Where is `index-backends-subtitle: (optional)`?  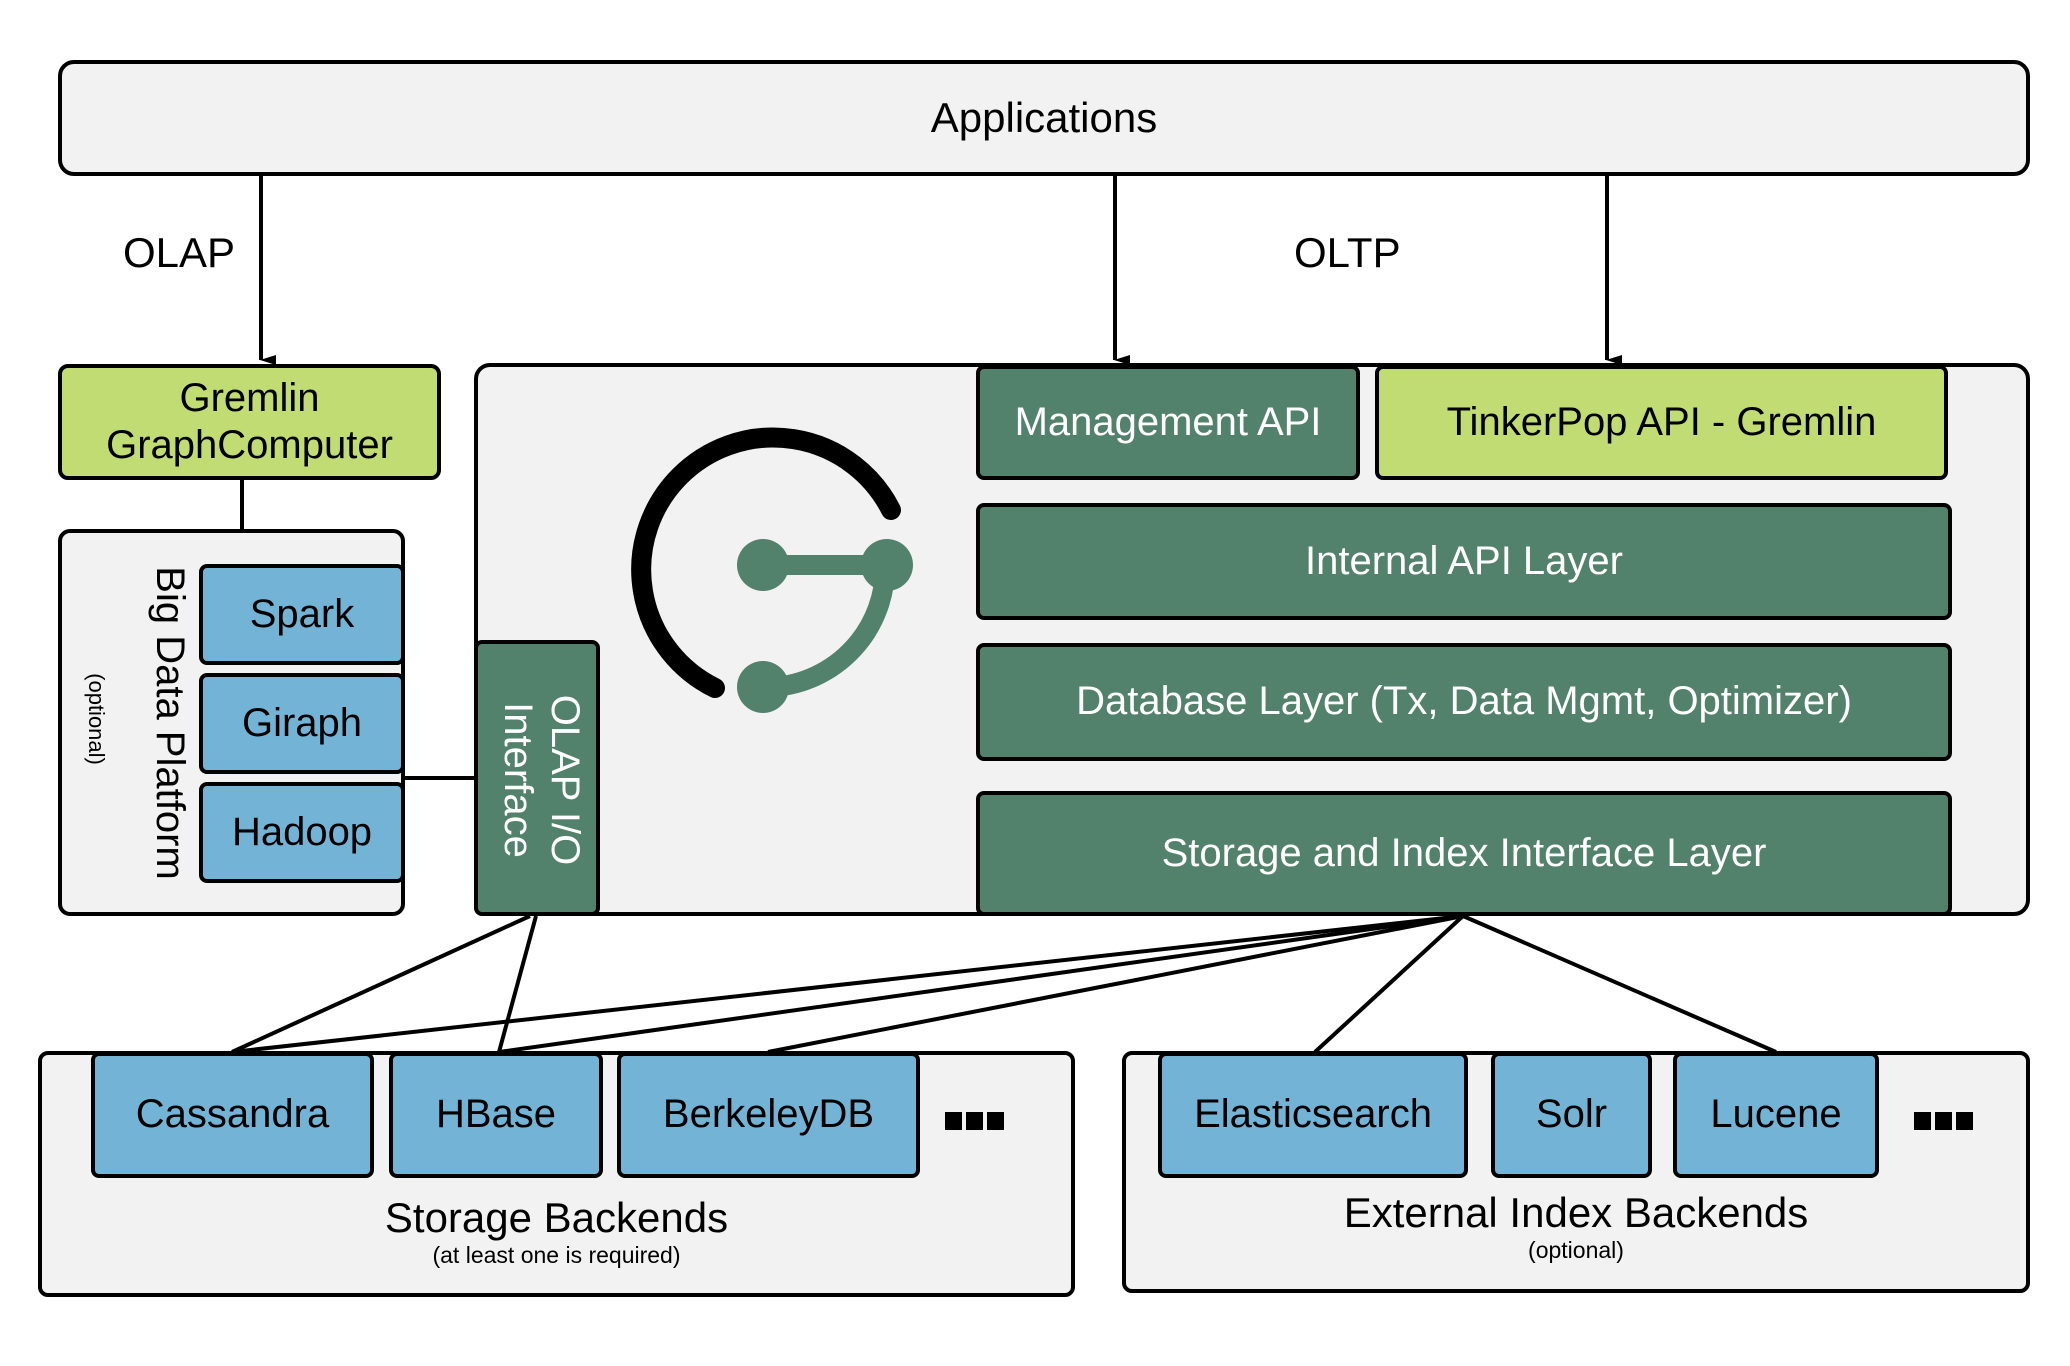
index-backends-subtitle: (optional) is located at coordinates (1576, 1250).